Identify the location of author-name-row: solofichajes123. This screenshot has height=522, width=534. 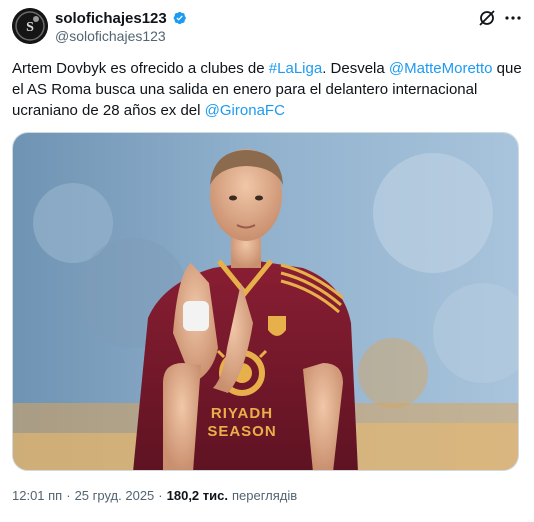
(121, 18).